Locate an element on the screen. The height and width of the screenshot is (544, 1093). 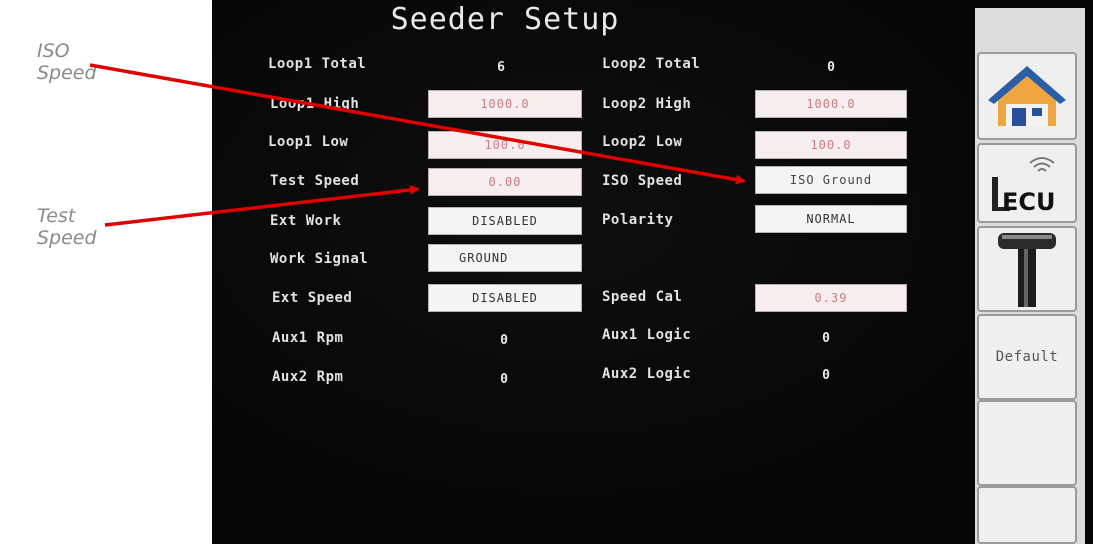
ext-speed-field: DISABLED is located at coordinates (505, 298).